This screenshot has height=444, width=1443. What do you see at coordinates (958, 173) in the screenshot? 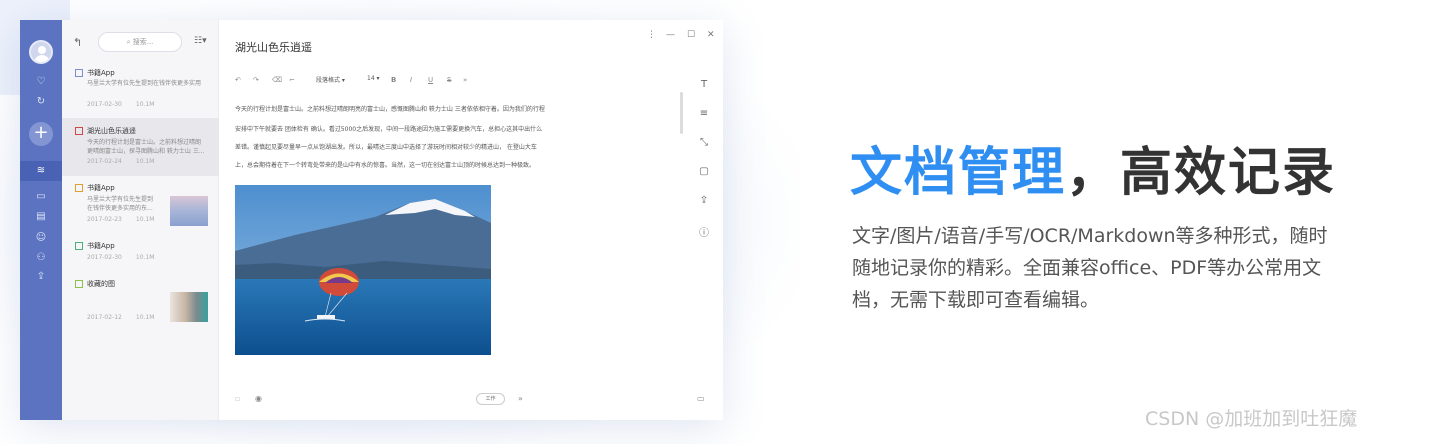
I see `headline-highlight: 文档管理` at bounding box center [958, 173].